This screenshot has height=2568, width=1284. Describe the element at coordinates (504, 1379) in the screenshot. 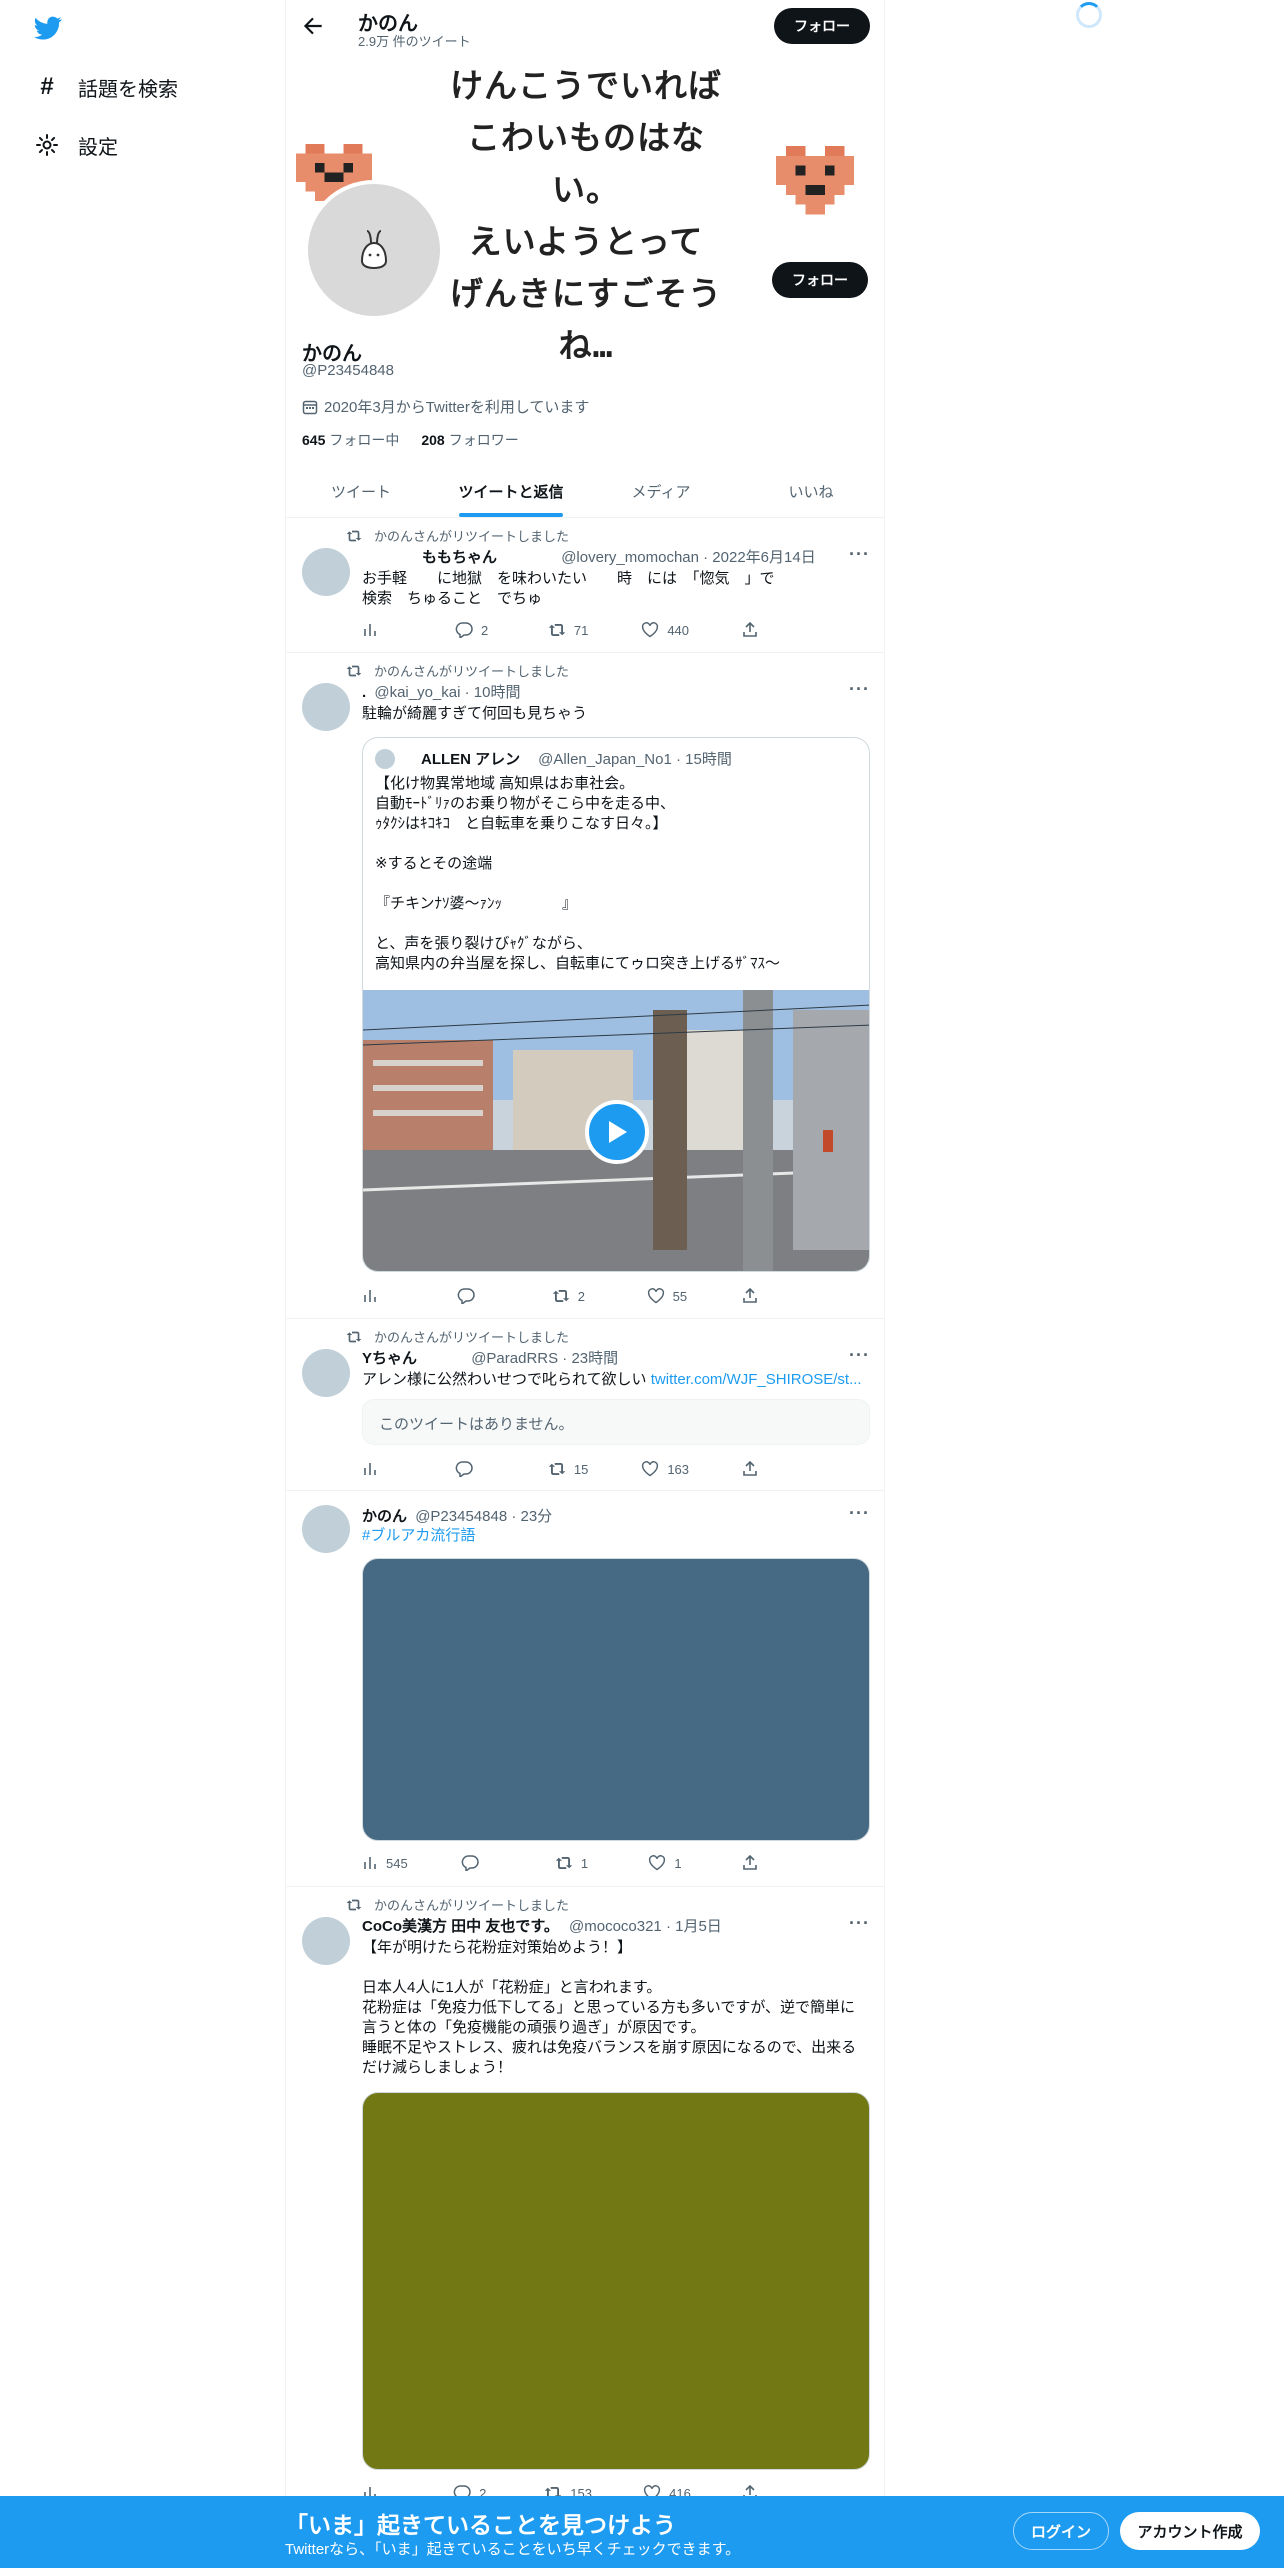

I see `tweet-body: アレン様に公然わいせつで叱られて欲しい` at that location.